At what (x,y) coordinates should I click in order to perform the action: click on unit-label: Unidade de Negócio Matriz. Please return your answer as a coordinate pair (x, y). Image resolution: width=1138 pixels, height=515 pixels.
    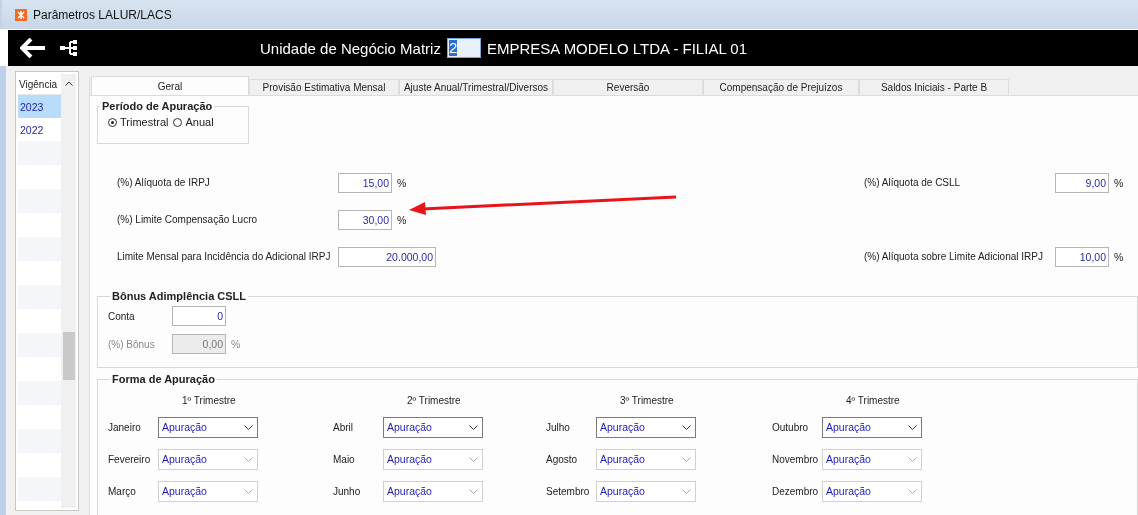
    Looking at the image, I should click on (350, 48).